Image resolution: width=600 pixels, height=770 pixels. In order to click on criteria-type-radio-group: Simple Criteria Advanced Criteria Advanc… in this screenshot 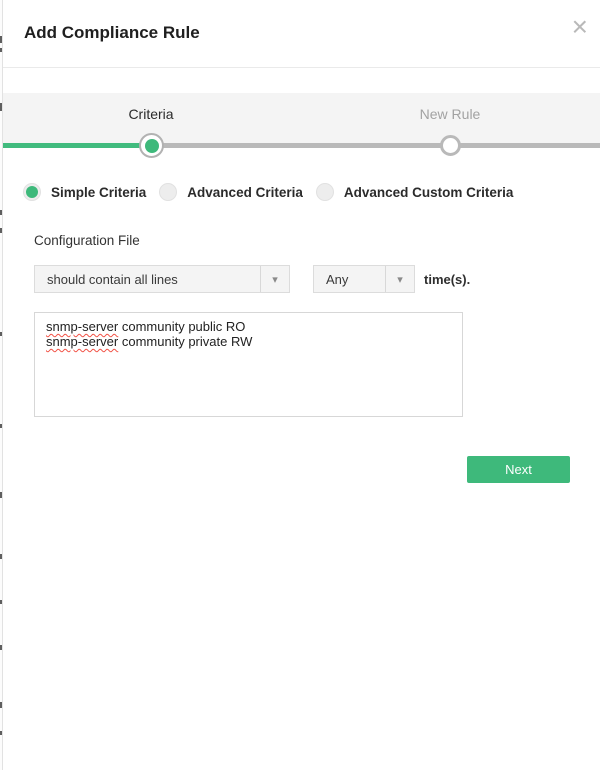, I will do `click(296, 192)`.